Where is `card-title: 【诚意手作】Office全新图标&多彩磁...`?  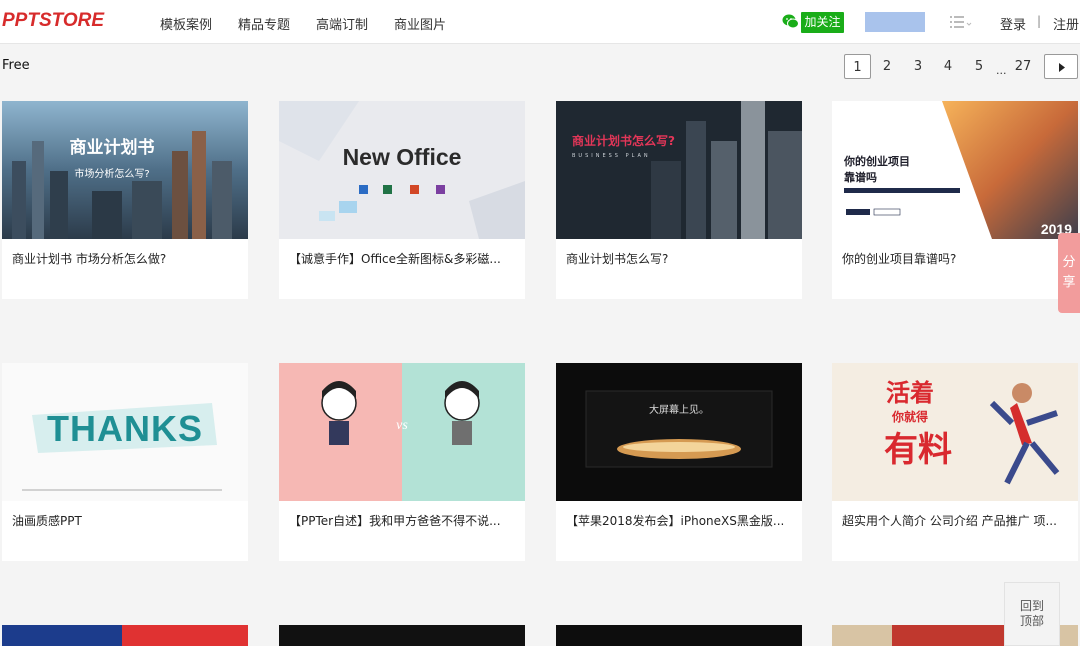 card-title: 【诚意手作】Office全新图标&多彩磁... is located at coordinates (404, 258).